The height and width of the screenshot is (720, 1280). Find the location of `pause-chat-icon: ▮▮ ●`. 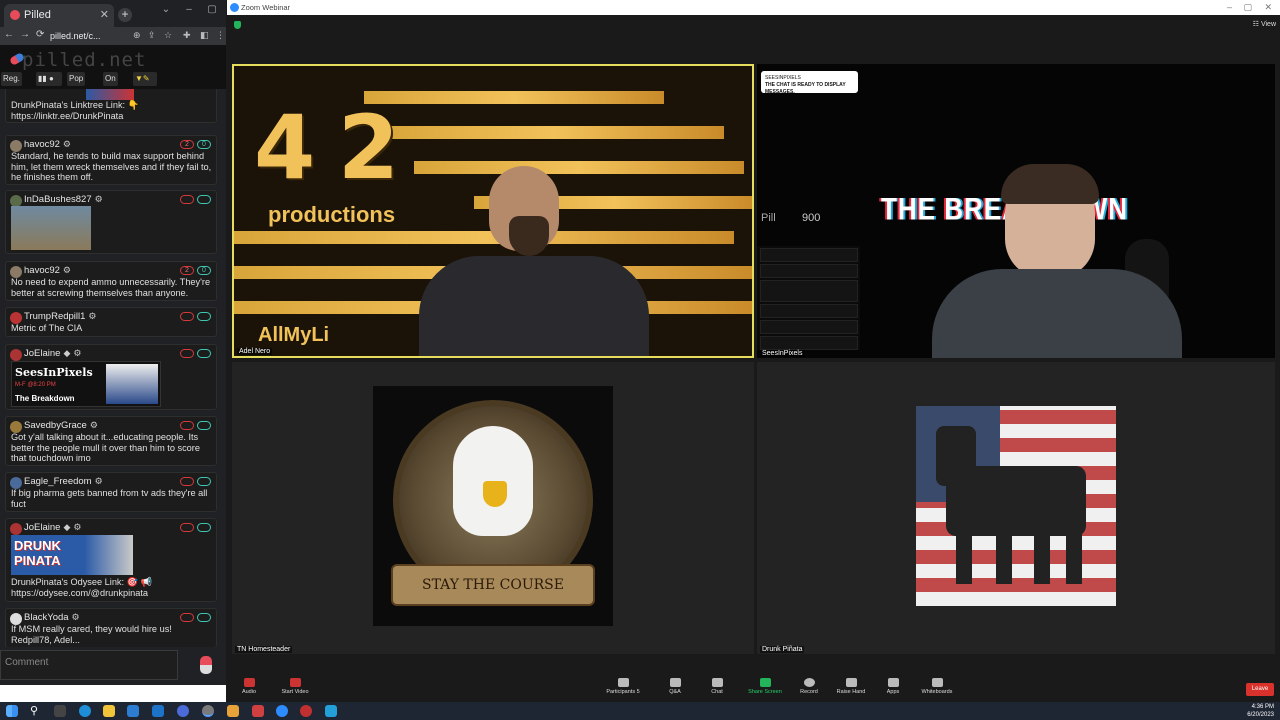

pause-chat-icon: ▮▮ ● is located at coordinates (49, 79).